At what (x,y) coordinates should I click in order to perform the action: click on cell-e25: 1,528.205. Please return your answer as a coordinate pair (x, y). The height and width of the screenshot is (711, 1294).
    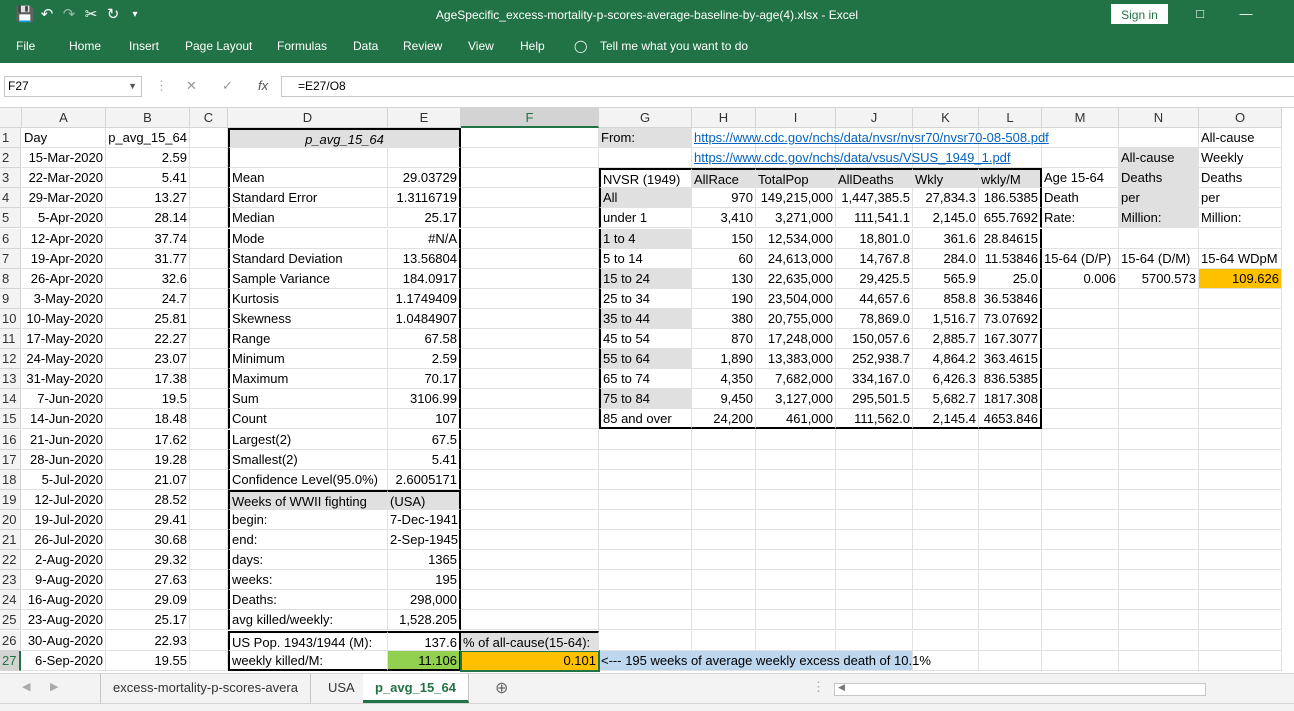
    Looking at the image, I should click on (424, 620).